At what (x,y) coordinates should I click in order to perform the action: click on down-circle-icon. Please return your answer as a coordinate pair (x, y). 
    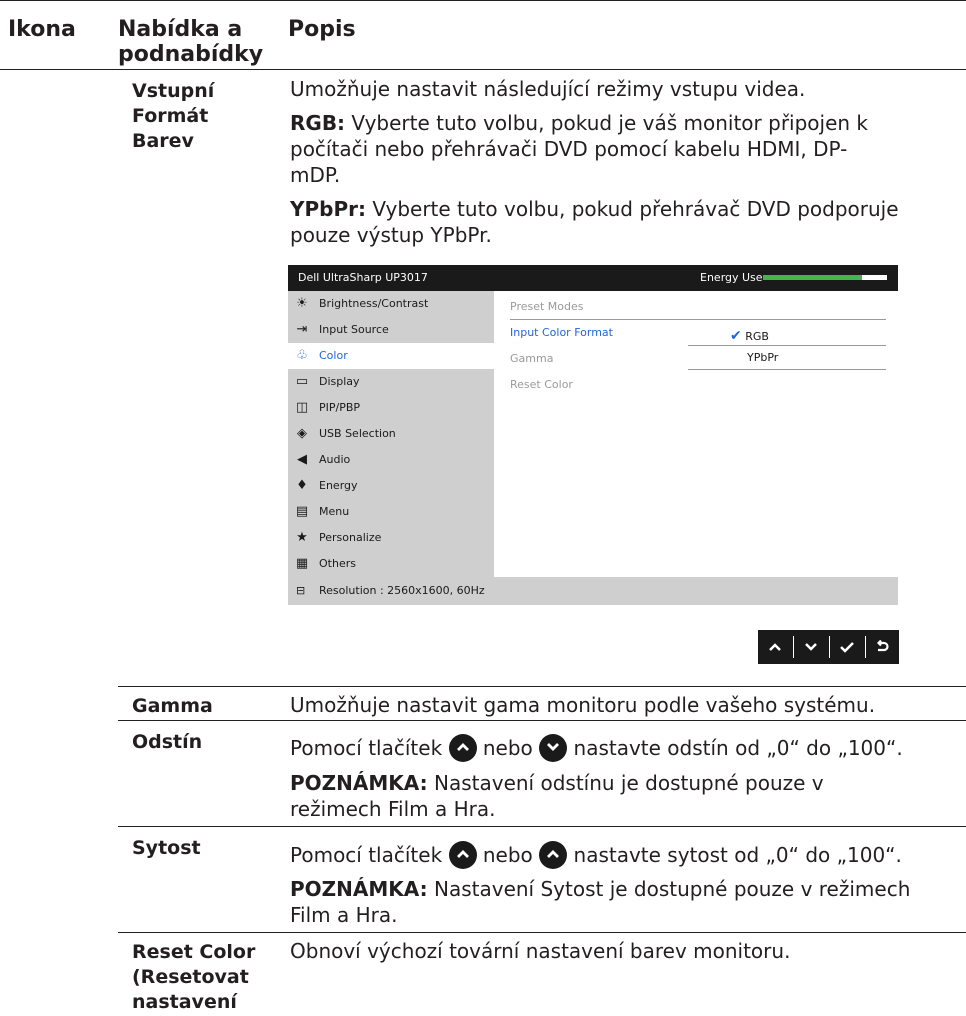
    Looking at the image, I should click on (553, 747).